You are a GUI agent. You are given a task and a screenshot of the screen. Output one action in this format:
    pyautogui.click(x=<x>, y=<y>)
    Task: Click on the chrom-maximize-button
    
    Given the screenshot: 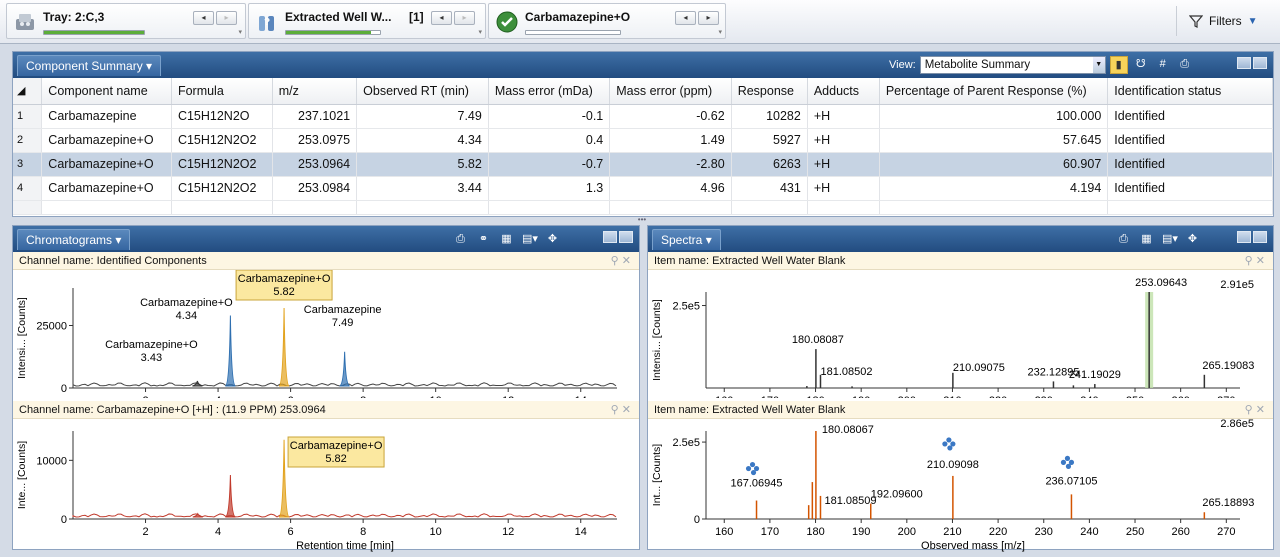 What is the action you would take?
    pyautogui.click(x=626, y=237)
    